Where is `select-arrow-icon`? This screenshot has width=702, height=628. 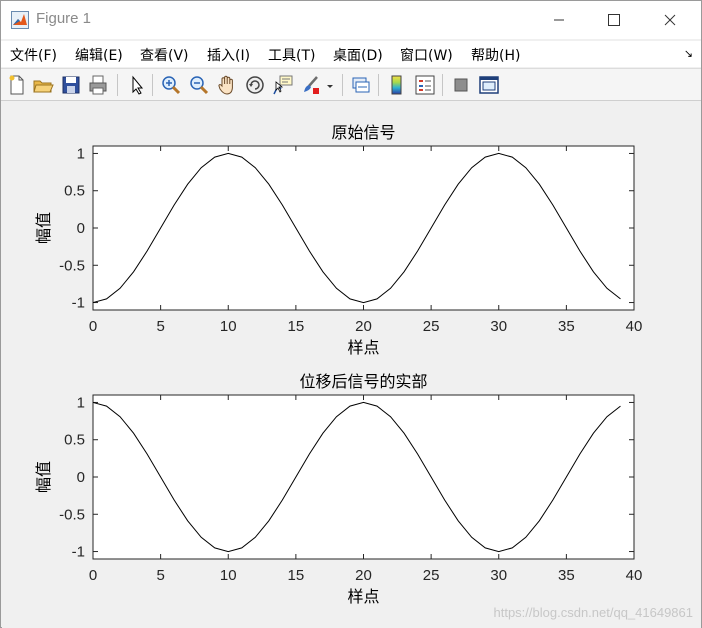
select-arrow-icon is located at coordinates (136, 85).